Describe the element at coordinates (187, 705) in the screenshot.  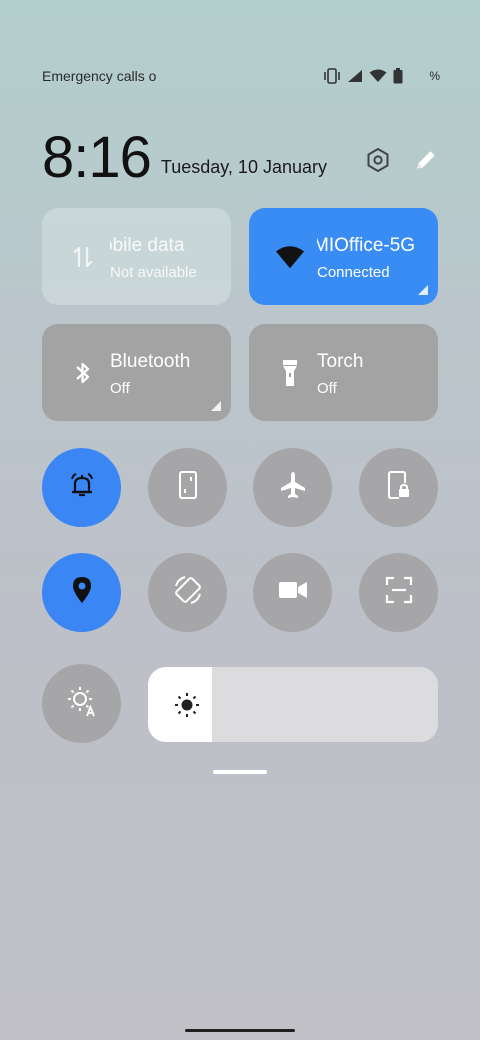
I see `brightness-sun-icon` at that location.